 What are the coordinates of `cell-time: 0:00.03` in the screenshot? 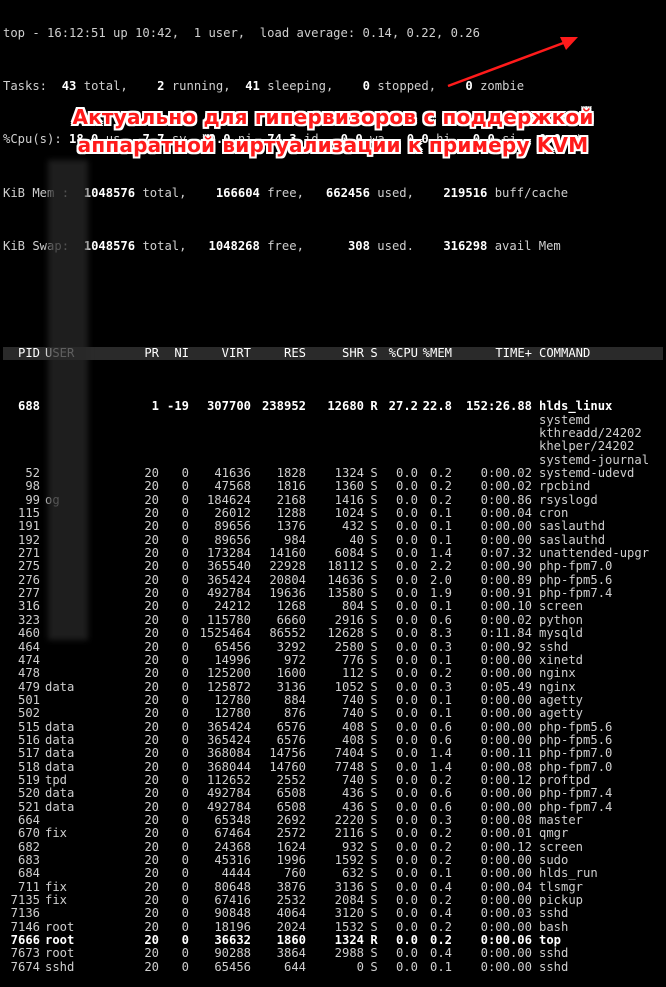 It's located at (506, 914).